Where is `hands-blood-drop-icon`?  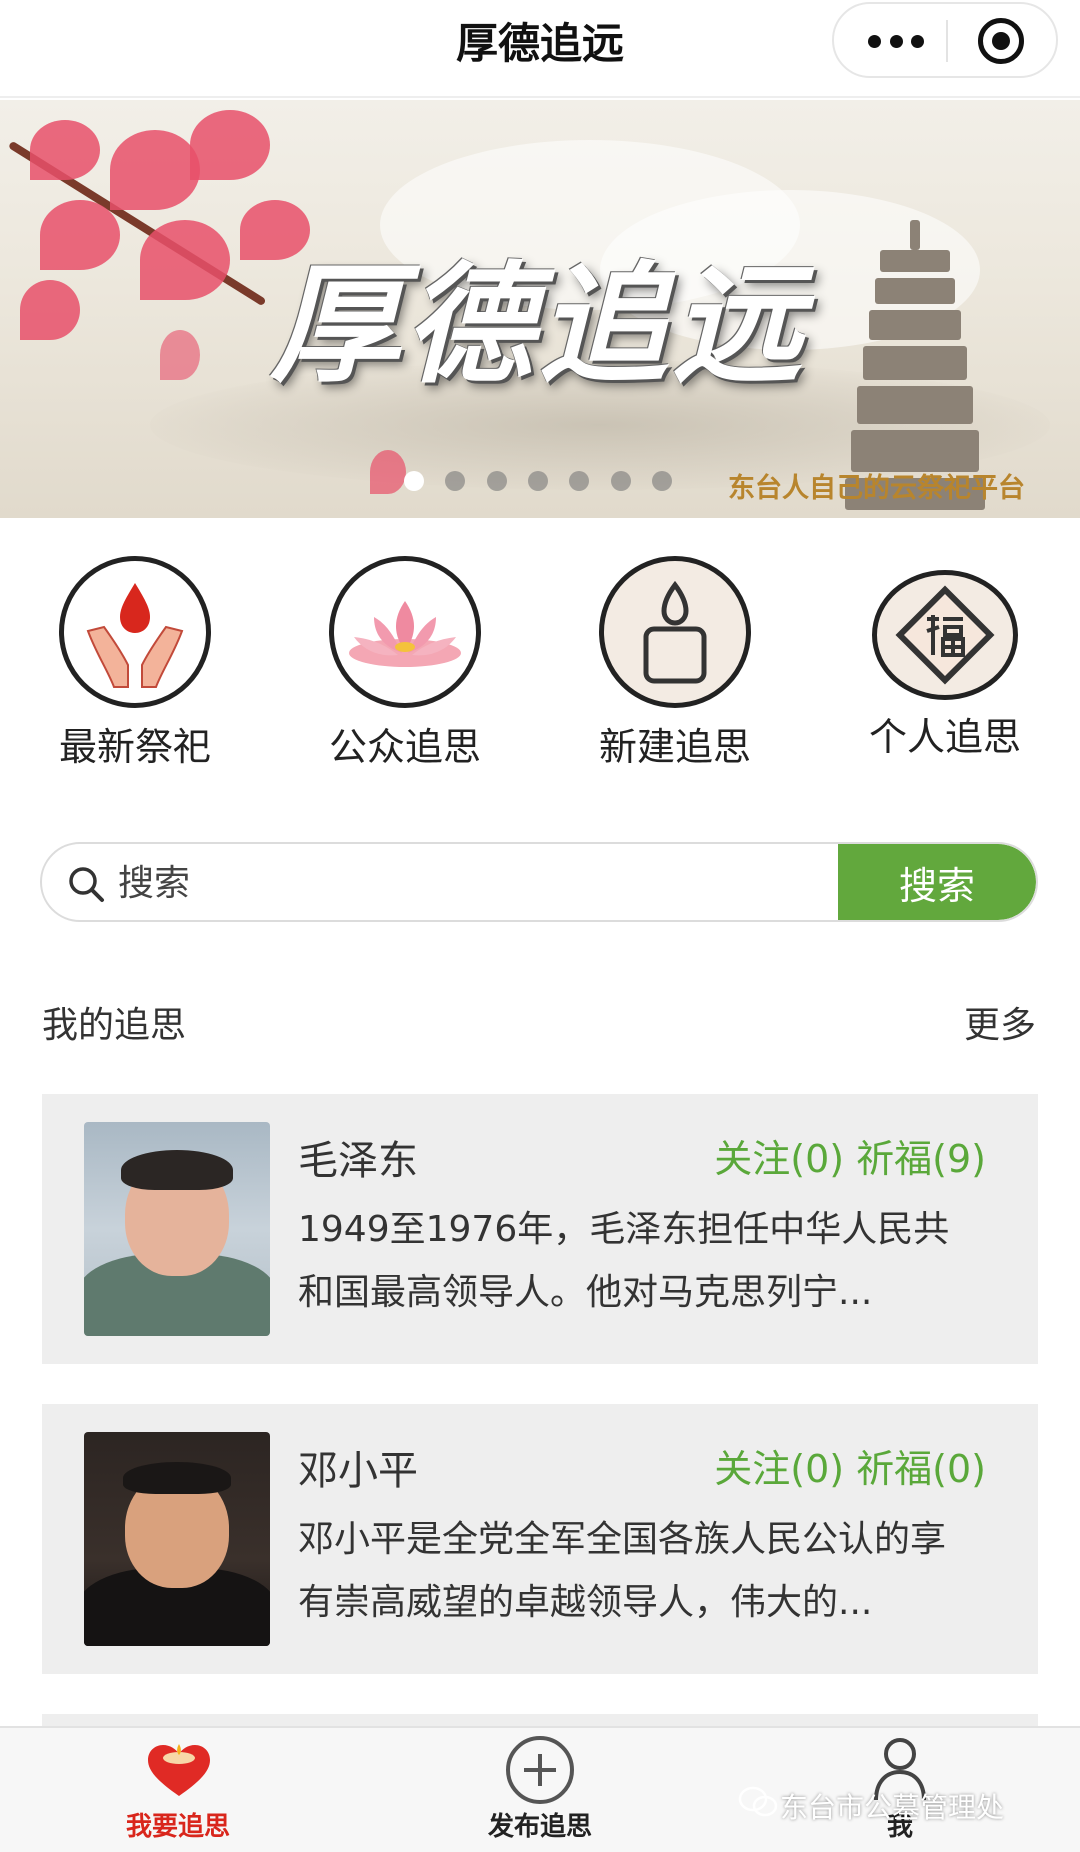
hands-blood-drop-icon is located at coordinates (135, 632).